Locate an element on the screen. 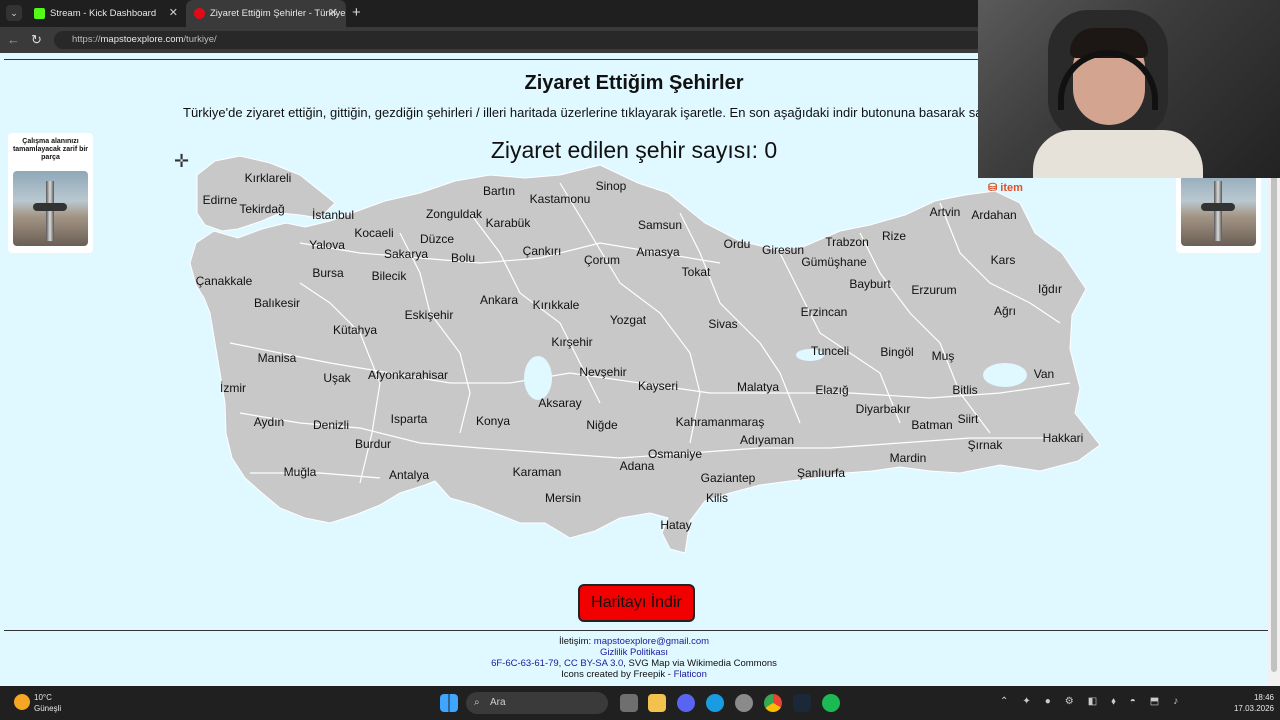  city-label: Tekirdağ is located at coordinates (261, 209).